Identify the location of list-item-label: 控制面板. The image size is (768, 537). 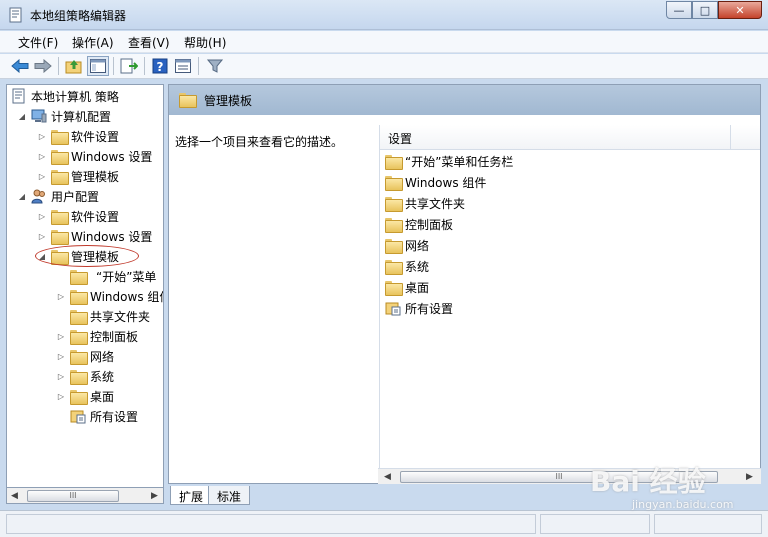
(429, 224).